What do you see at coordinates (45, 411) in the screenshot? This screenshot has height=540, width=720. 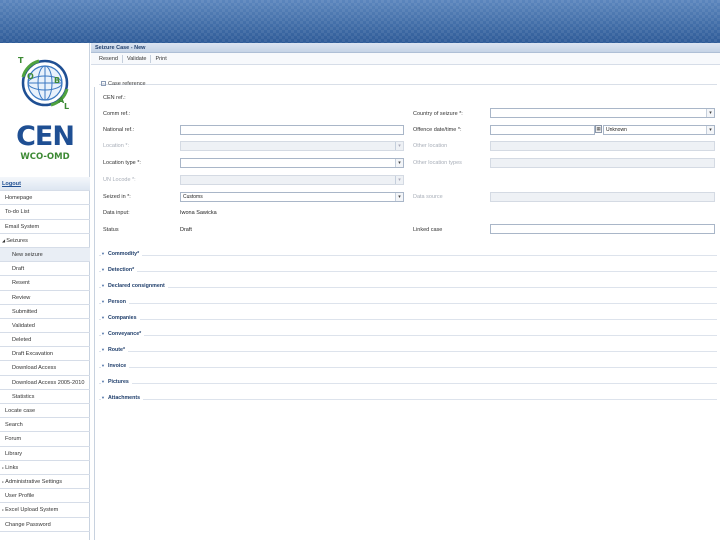 I see `sidebar-item-locate-case: Locate case` at bounding box center [45, 411].